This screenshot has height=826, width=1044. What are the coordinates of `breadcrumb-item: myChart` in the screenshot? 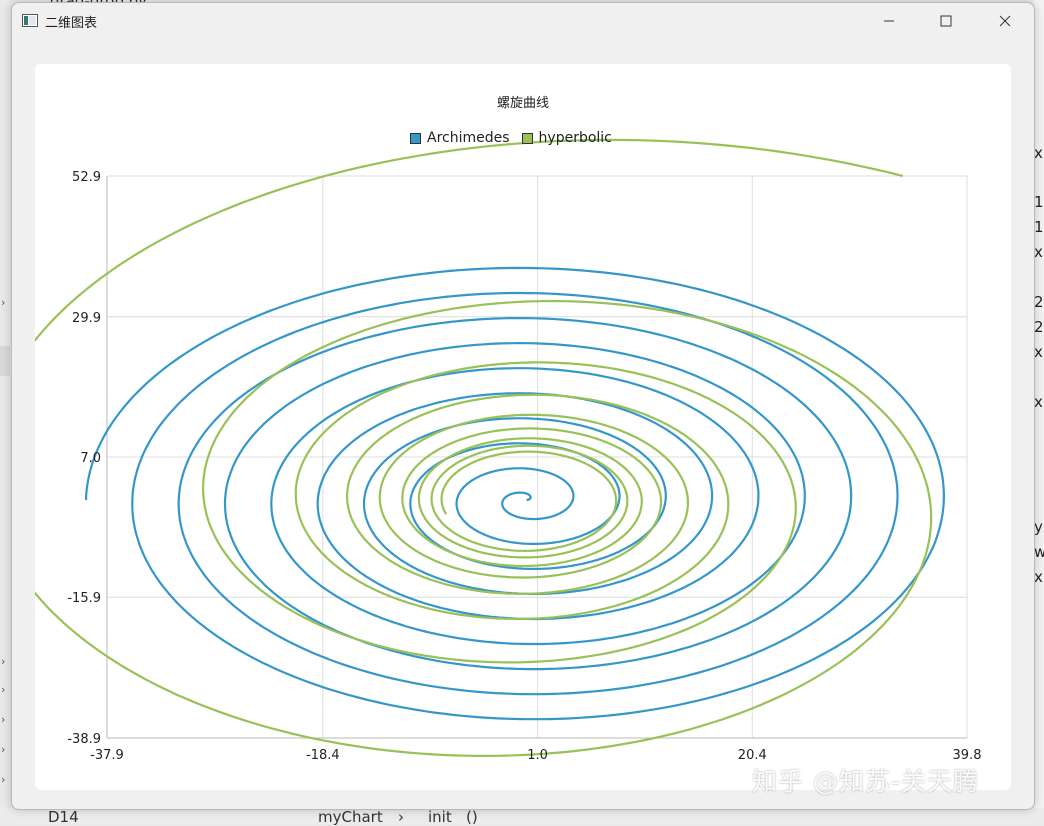 It's located at (350, 817).